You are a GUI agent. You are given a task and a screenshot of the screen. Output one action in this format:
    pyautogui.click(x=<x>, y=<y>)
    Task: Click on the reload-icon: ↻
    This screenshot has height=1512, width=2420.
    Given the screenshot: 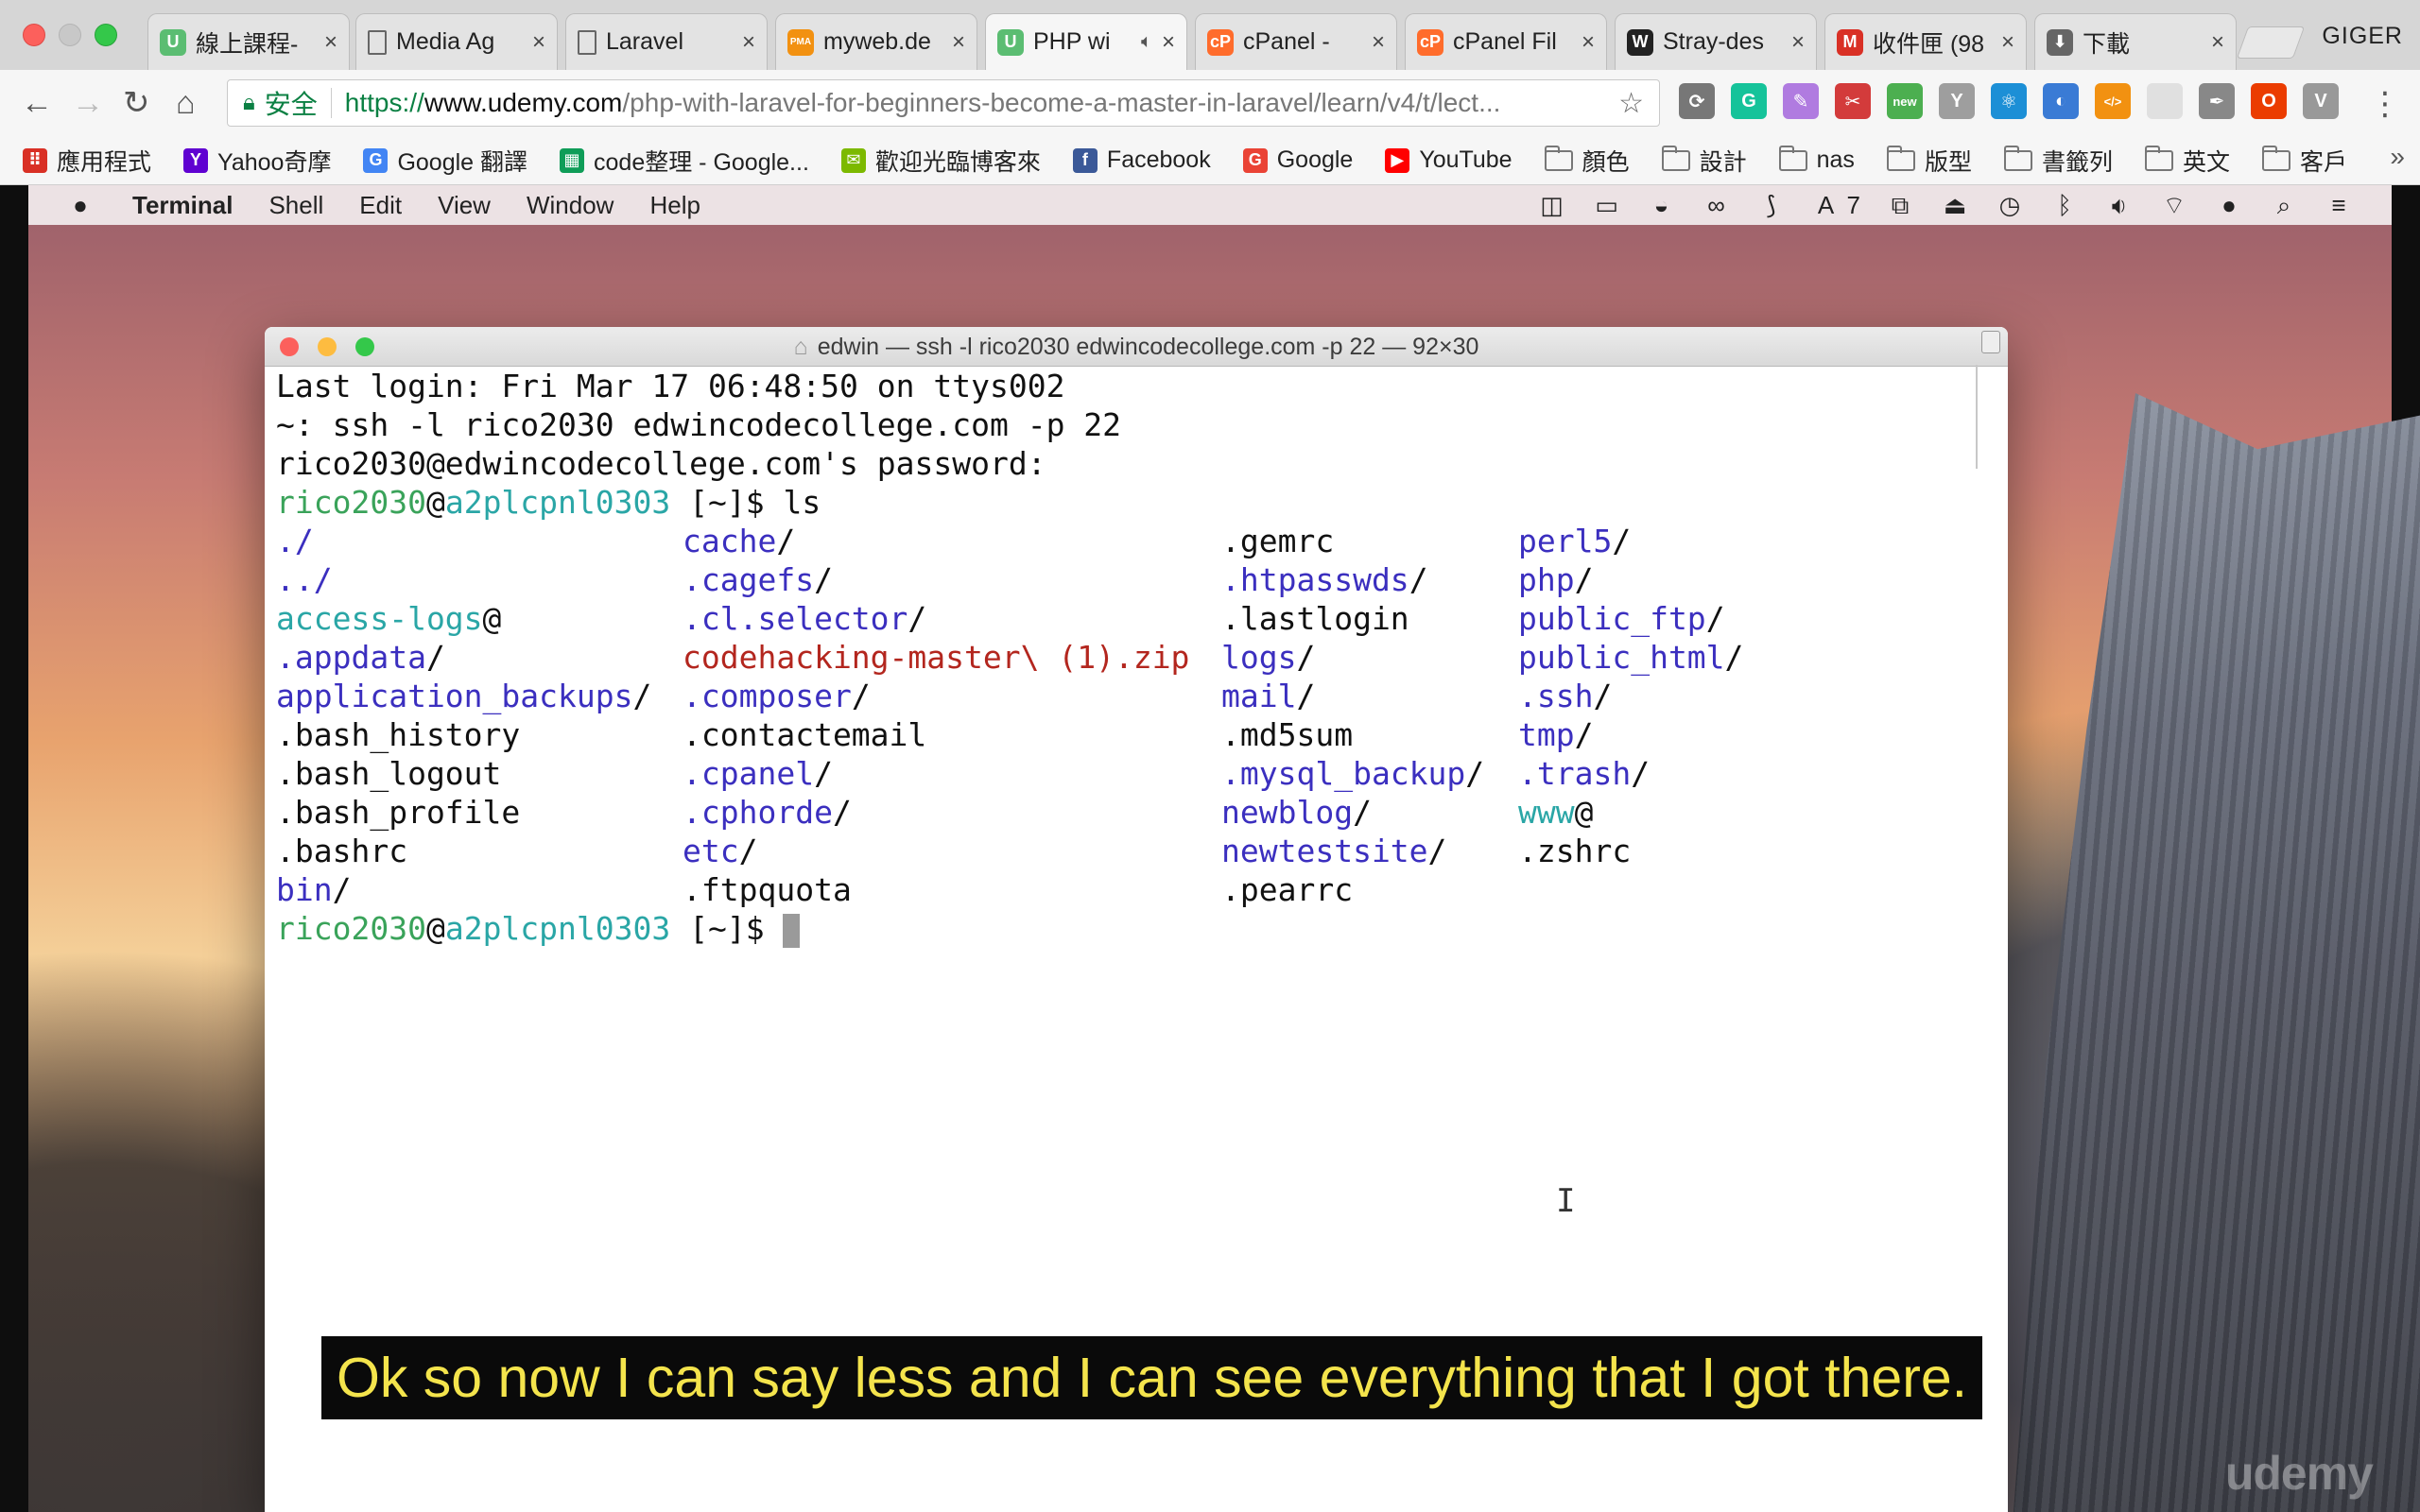 What is the action you would take?
    pyautogui.click(x=137, y=103)
    